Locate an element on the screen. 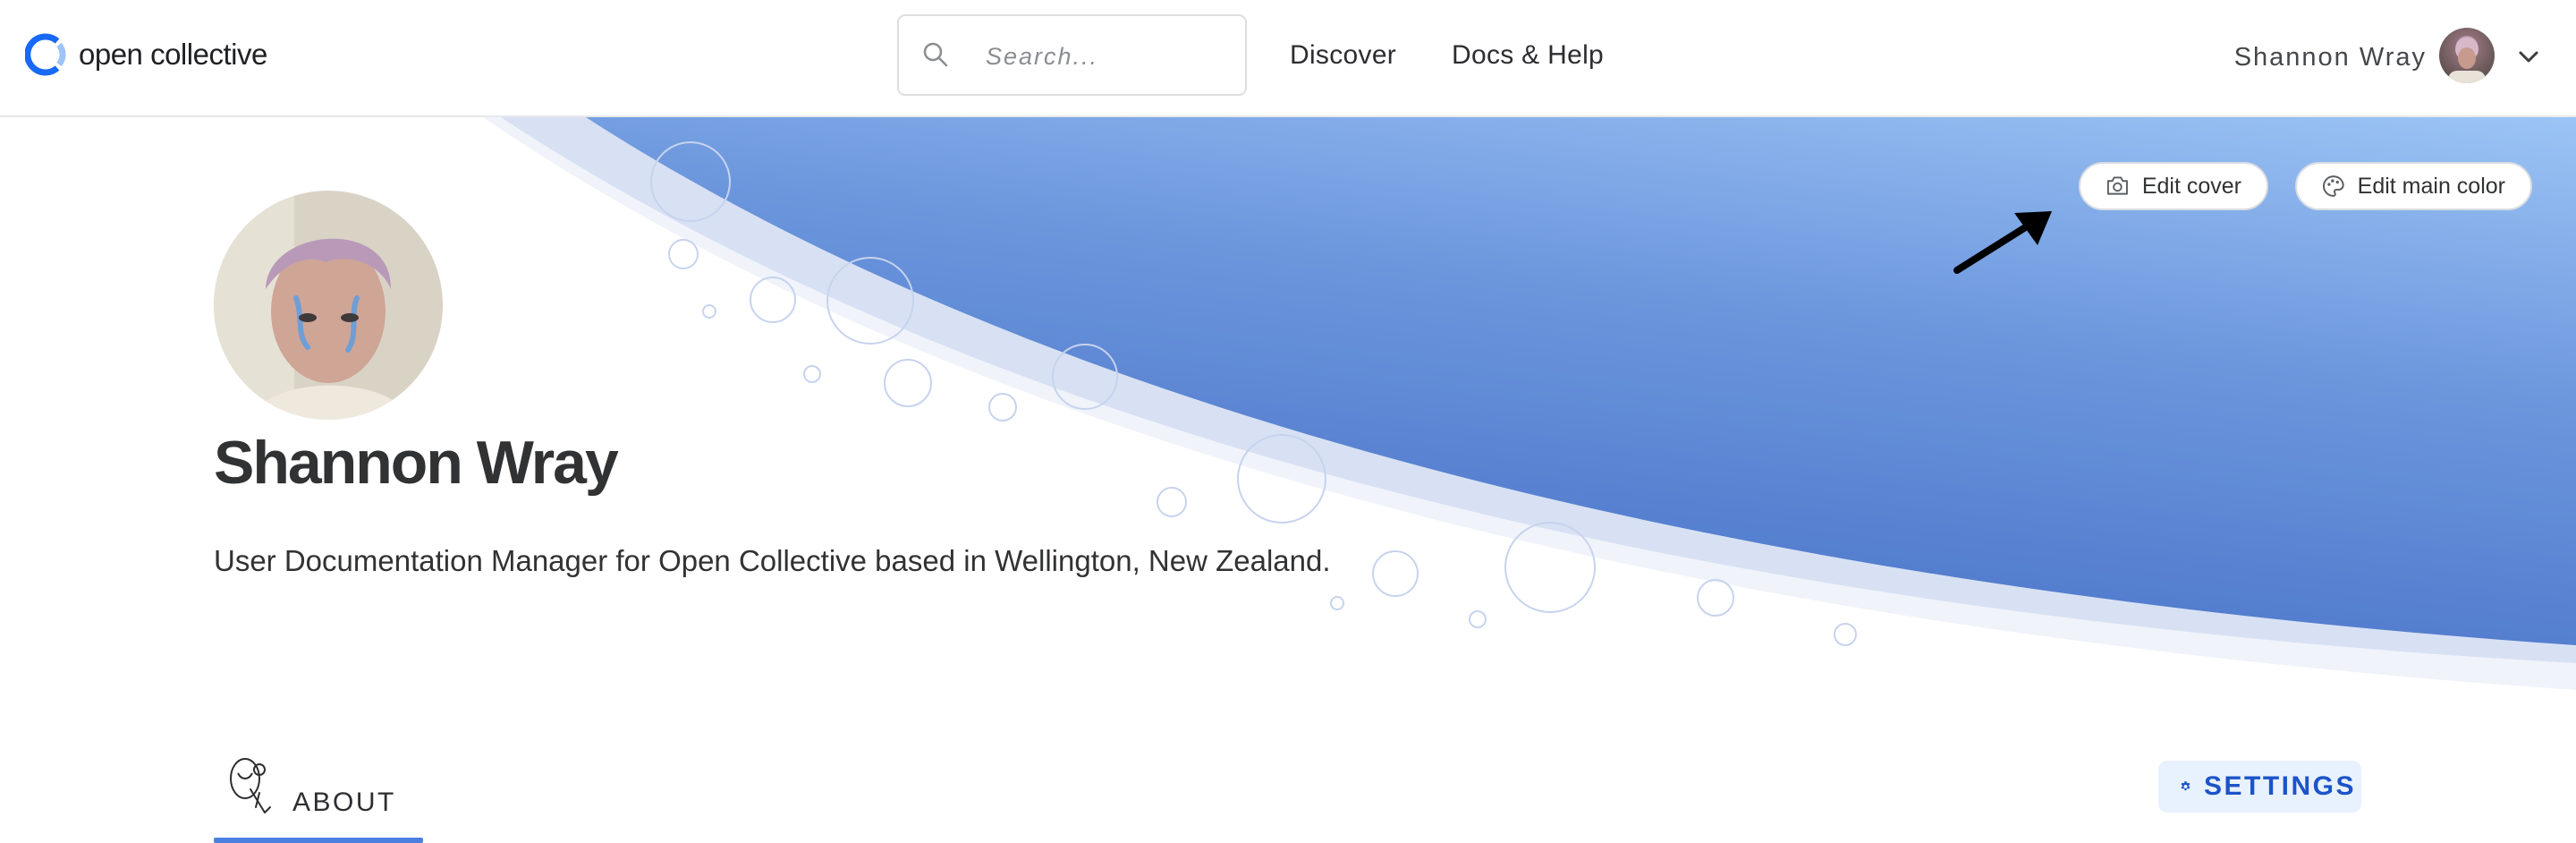 The image size is (2576, 843). settings-label: SETTINGS is located at coordinates (2279, 786).